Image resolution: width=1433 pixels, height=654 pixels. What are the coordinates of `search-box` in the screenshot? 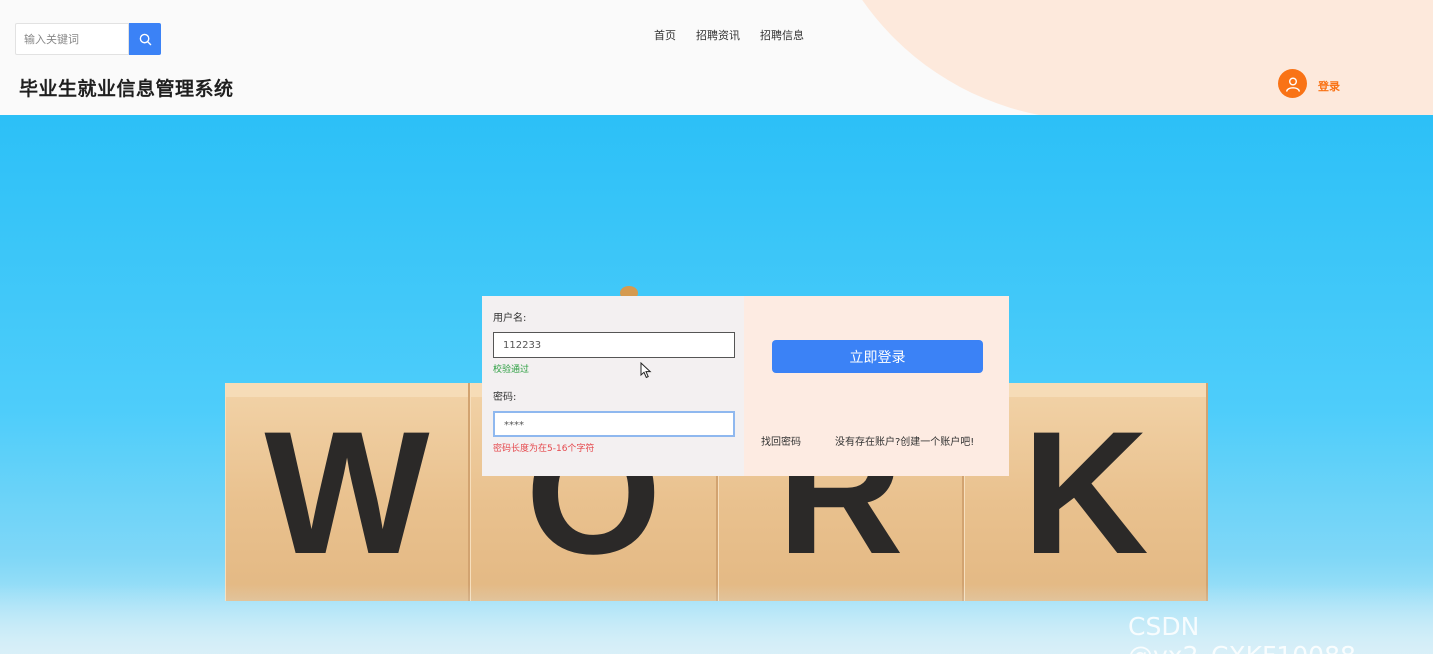 It's located at (72, 39).